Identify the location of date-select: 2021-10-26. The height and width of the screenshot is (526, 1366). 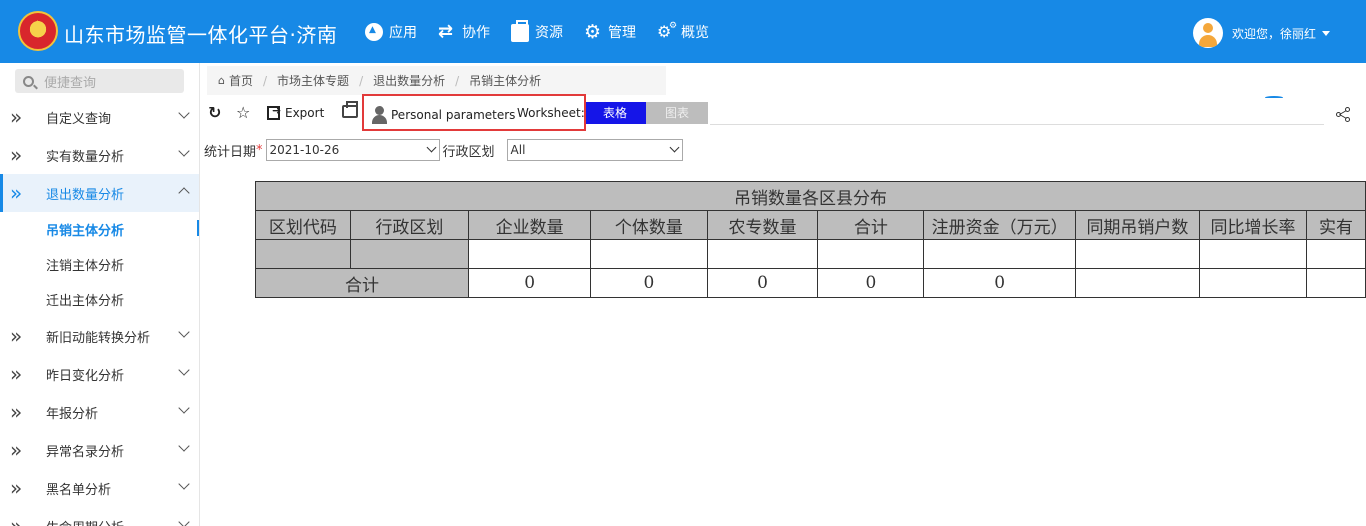
(352, 150).